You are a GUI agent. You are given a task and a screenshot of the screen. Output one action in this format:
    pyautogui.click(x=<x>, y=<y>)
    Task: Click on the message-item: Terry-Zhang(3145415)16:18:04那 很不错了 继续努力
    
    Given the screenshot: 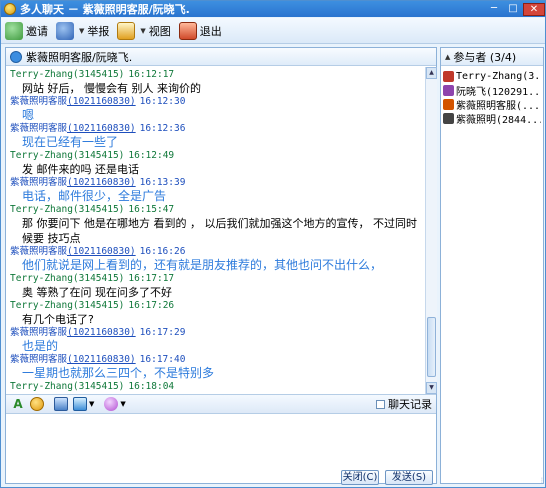 What is the action you would take?
    pyautogui.click(x=215, y=387)
    